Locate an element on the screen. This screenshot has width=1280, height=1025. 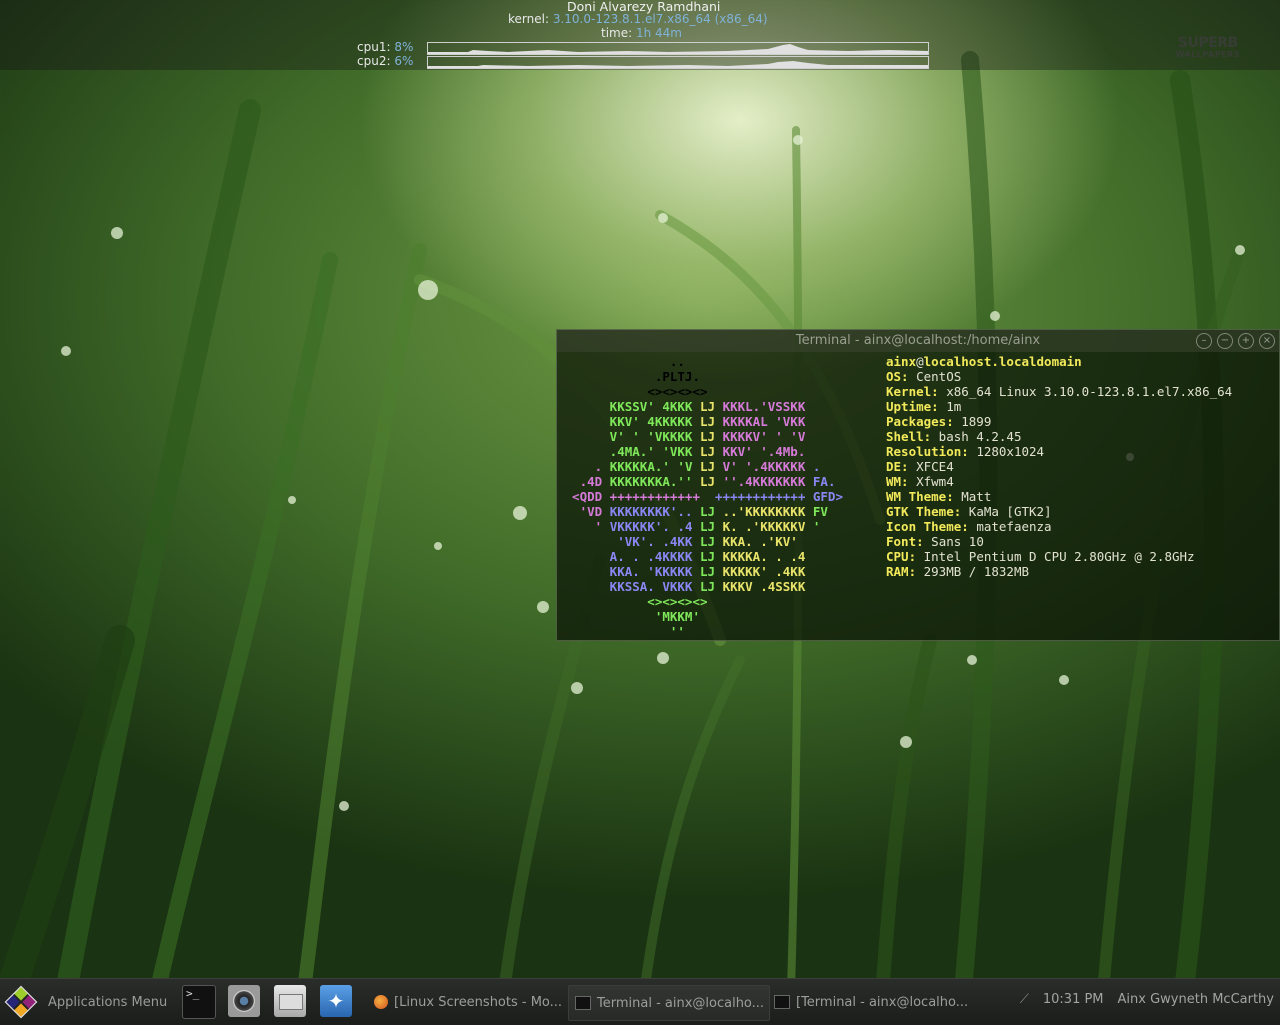
info-value: XFCE4 is located at coordinates (931, 466).